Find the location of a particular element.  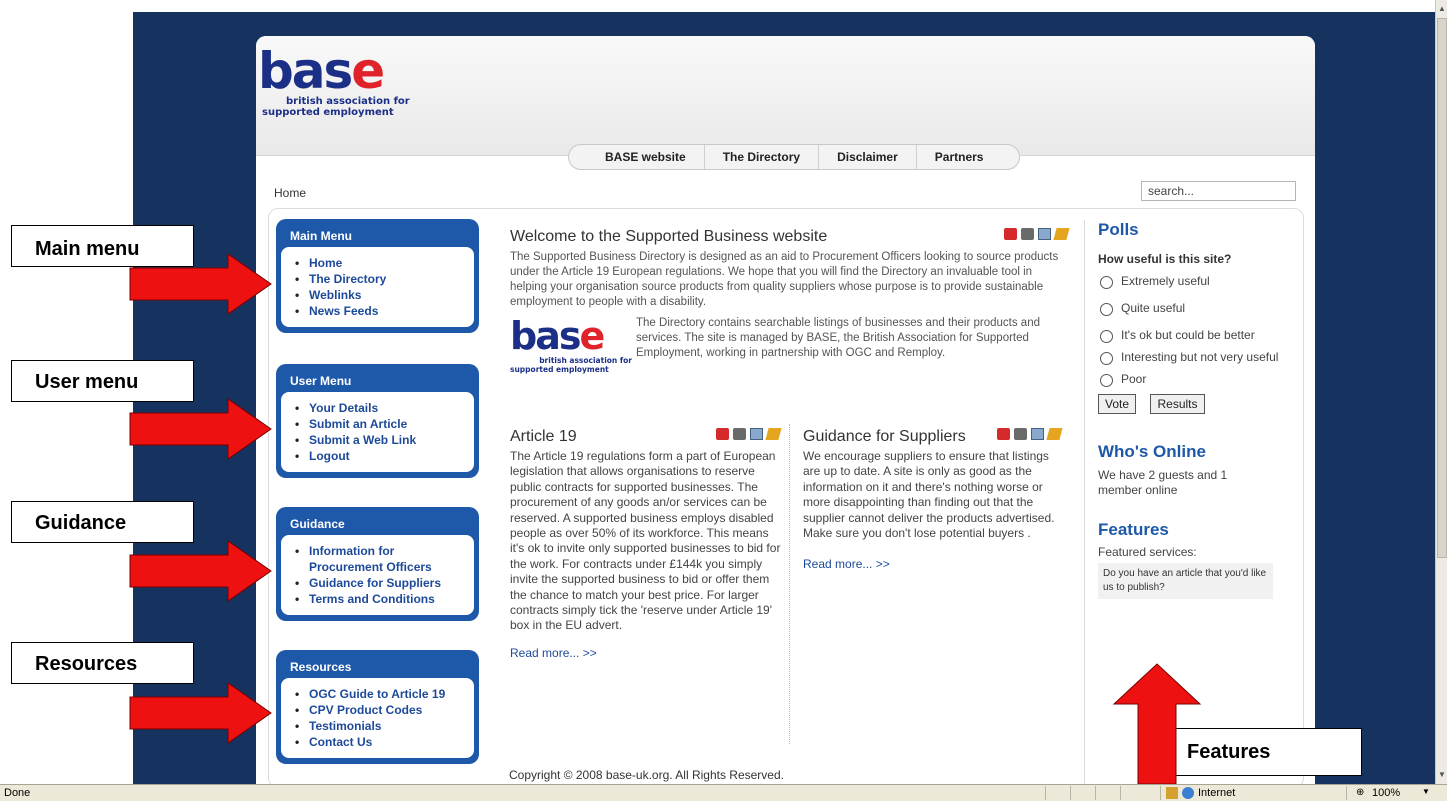

poll-option: Extremely useful is located at coordinates (1191, 281).